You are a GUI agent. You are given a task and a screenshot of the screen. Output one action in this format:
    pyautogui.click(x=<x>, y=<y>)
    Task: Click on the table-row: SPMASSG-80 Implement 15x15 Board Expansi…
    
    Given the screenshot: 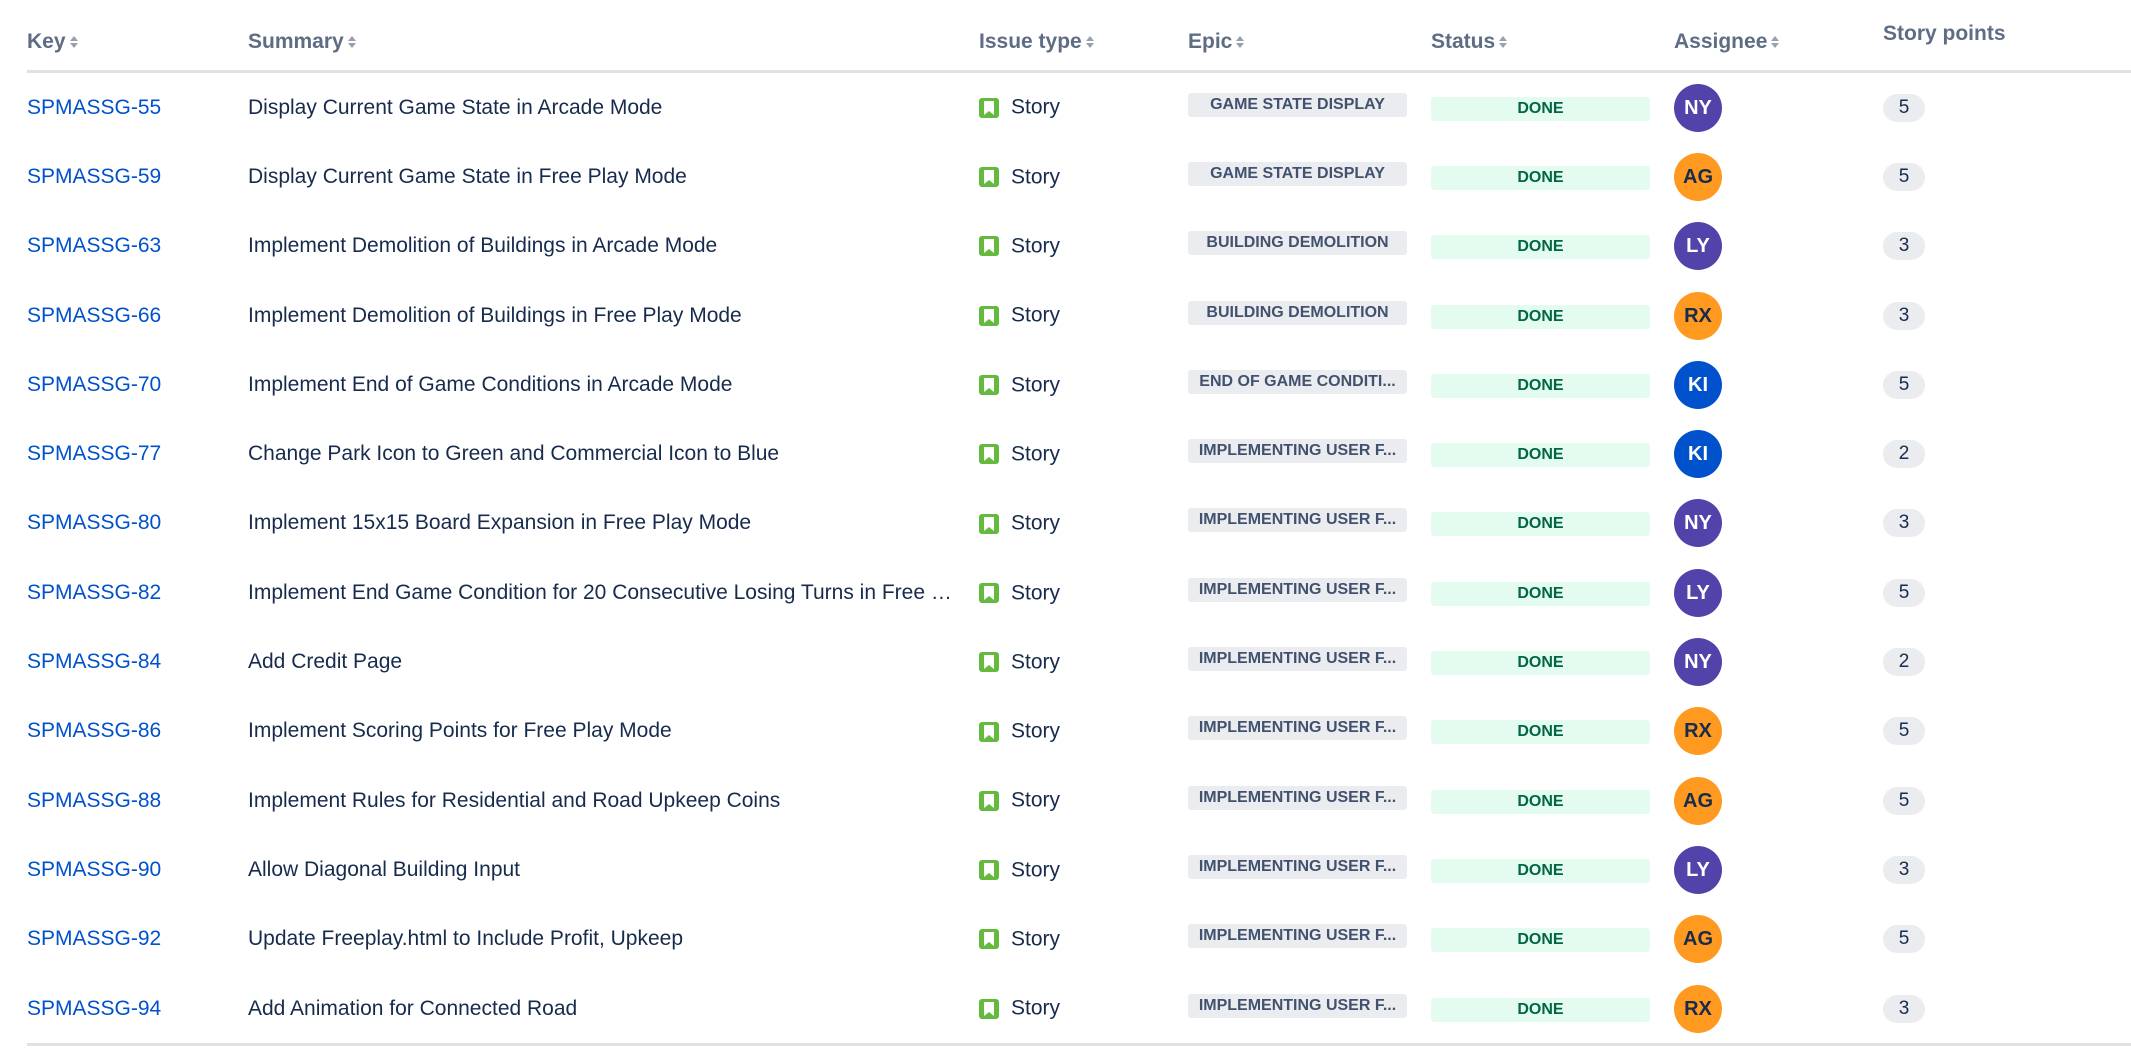 What is the action you would take?
    pyautogui.click(x=1079, y=523)
    